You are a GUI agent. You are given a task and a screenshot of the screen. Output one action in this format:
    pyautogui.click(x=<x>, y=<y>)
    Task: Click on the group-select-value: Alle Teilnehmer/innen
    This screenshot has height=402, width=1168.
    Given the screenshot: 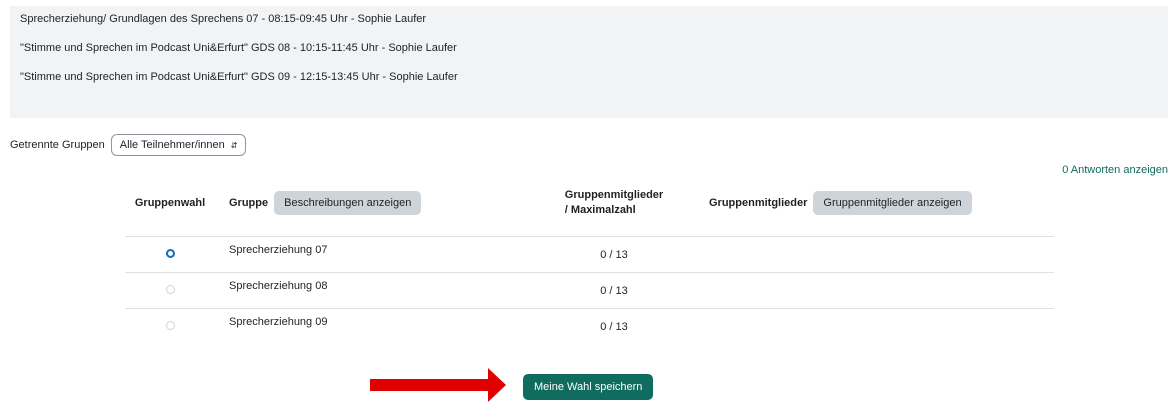 What is the action you would take?
    pyautogui.click(x=172, y=145)
    